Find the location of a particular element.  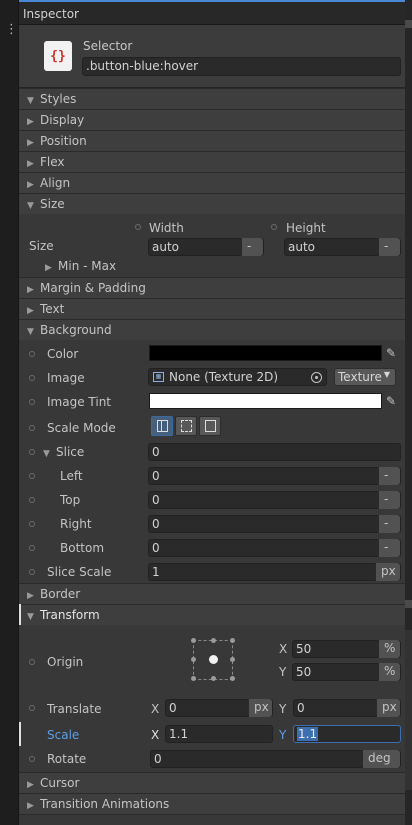

slice-bottom-unit: - is located at coordinates (389, 548).